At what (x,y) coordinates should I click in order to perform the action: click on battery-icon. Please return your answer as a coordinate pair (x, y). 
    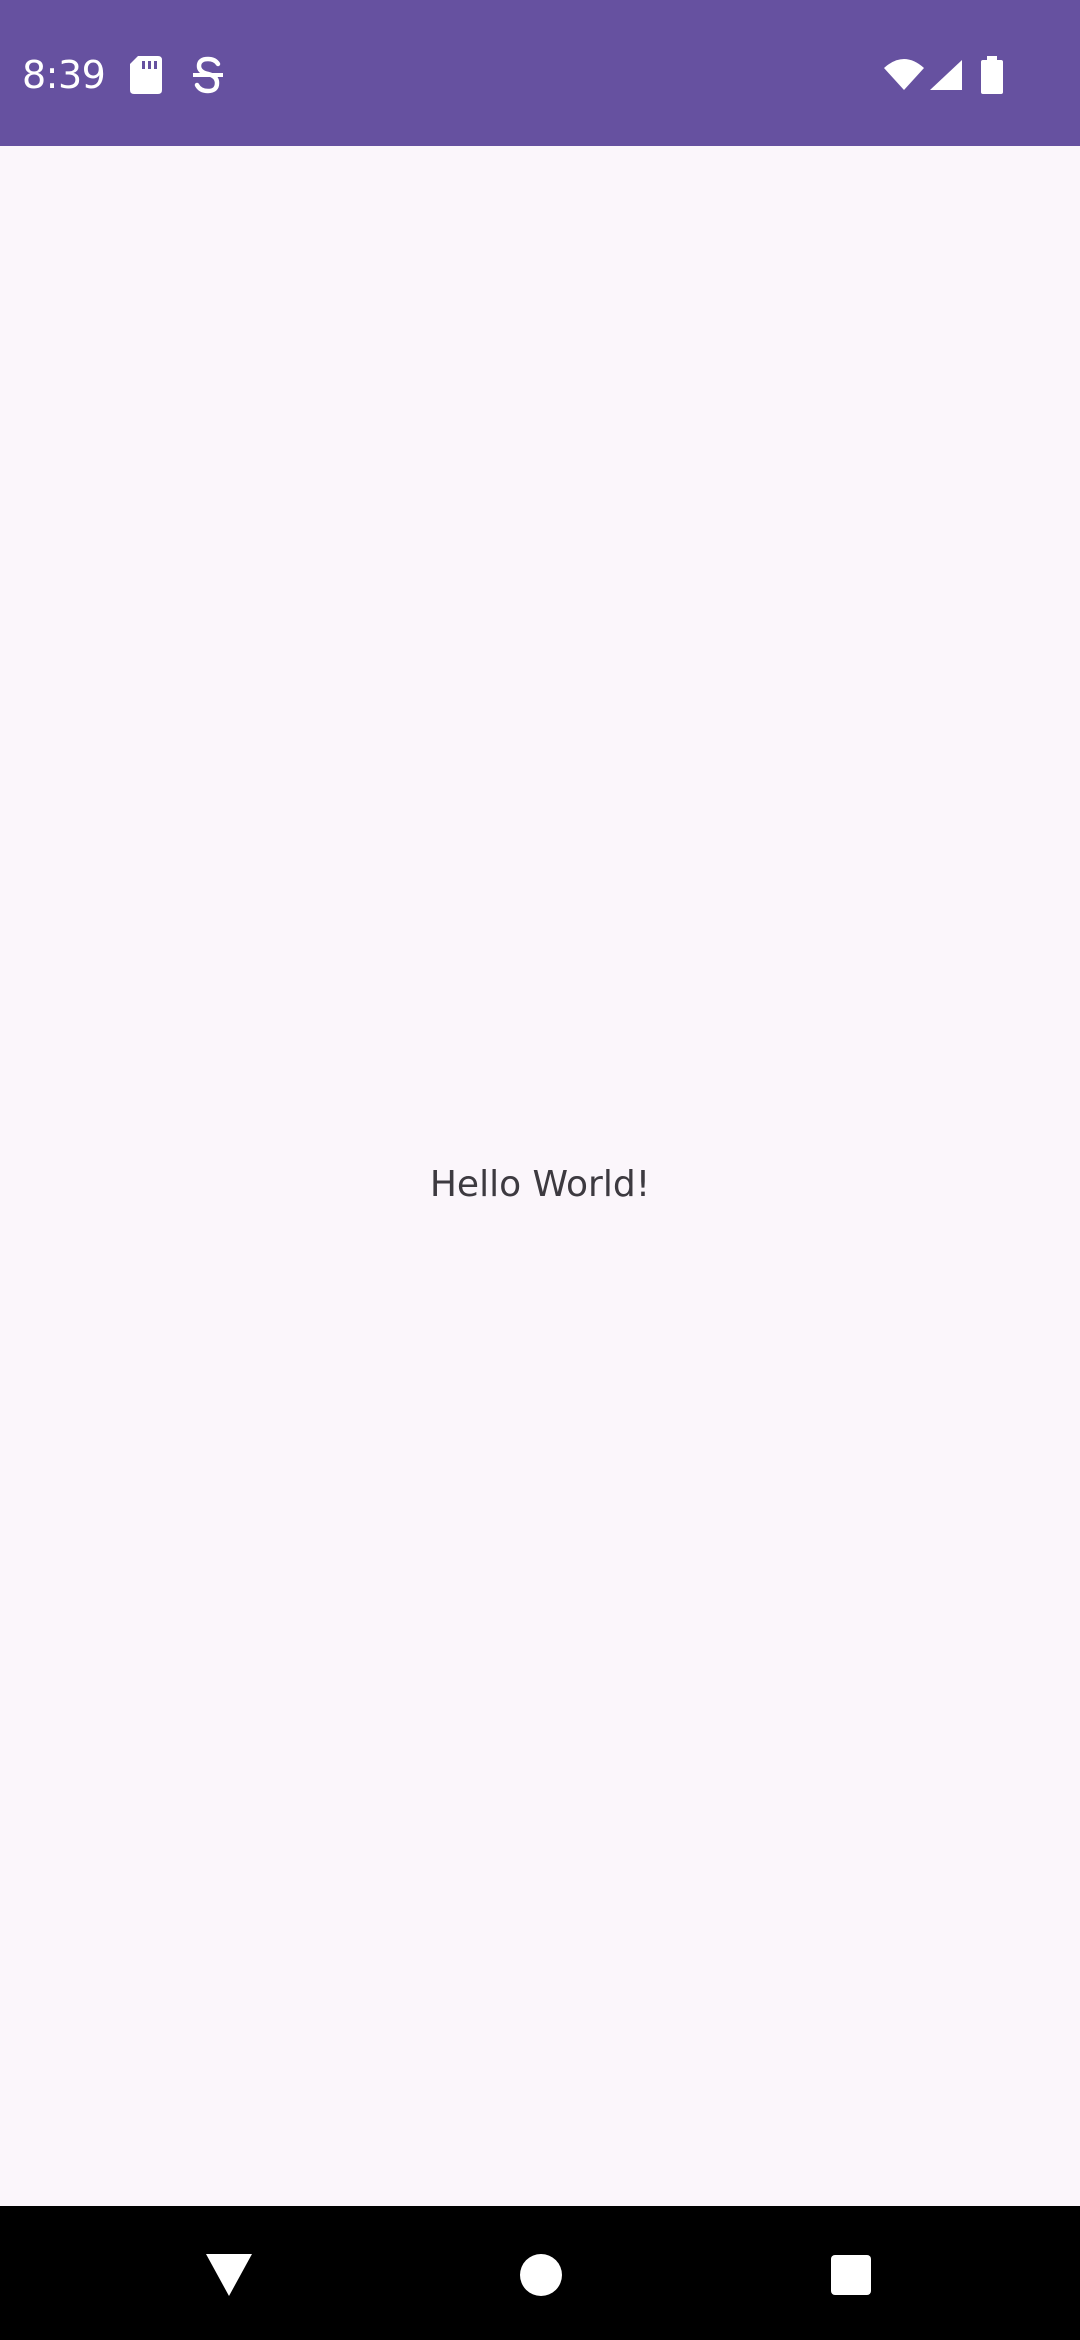
    Looking at the image, I should click on (992, 75).